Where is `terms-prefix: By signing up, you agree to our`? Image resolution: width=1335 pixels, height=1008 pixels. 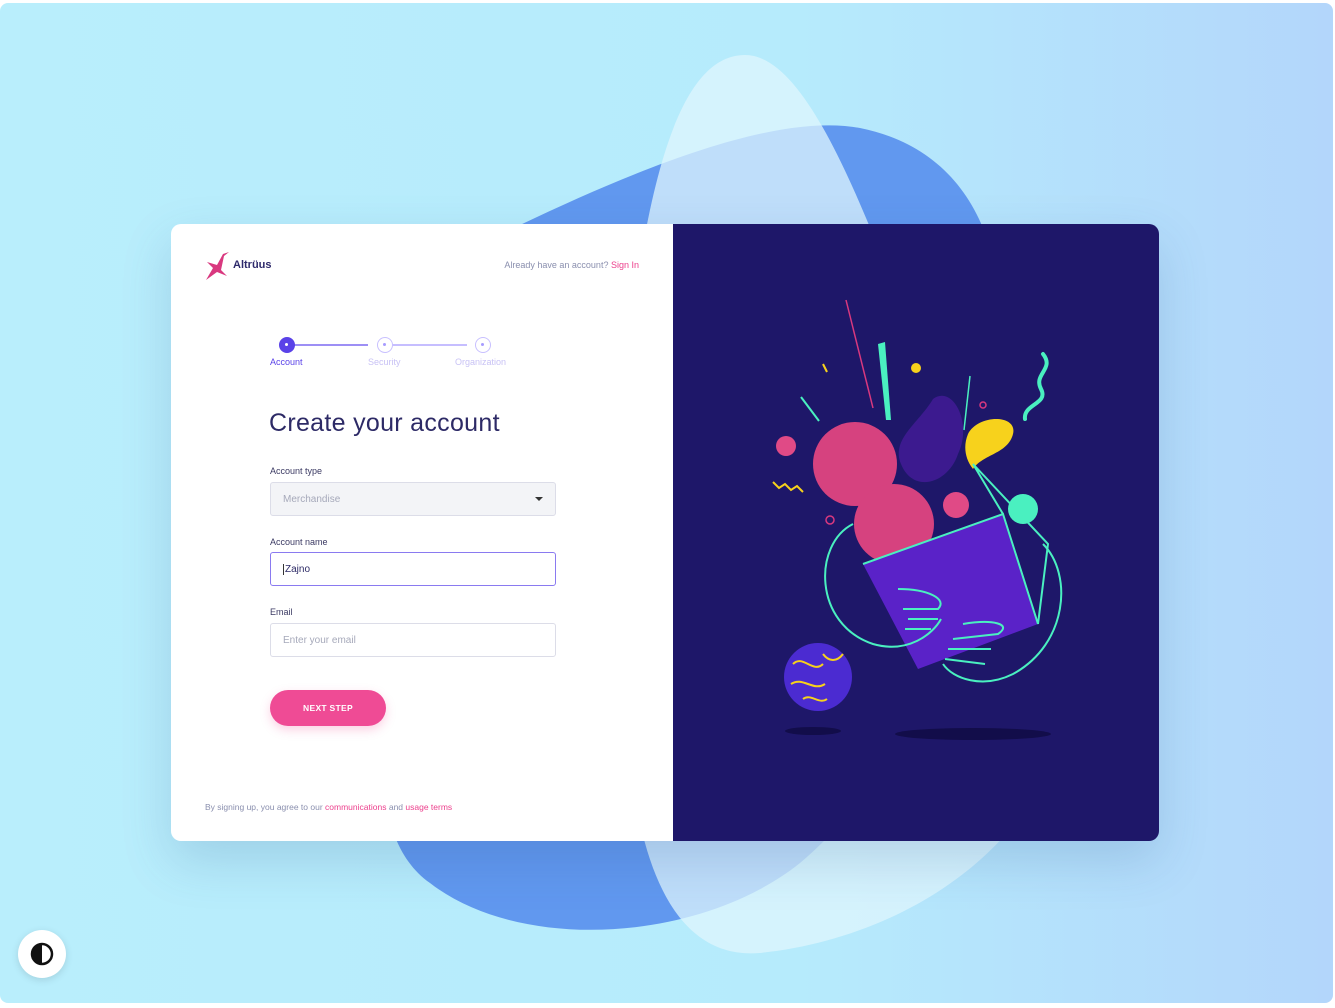 terms-prefix: By signing up, you agree to our is located at coordinates (264, 807).